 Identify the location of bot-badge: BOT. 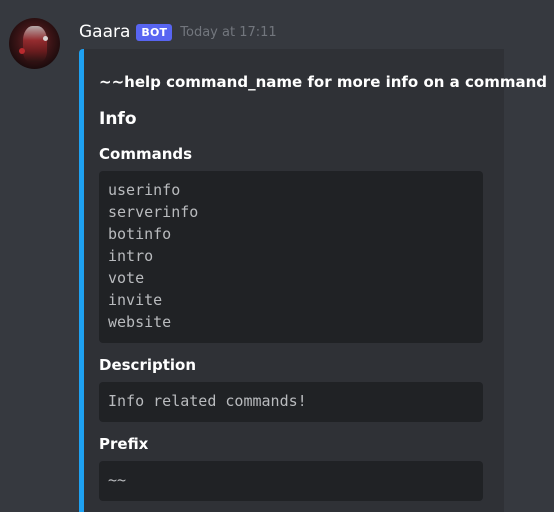
(154, 32).